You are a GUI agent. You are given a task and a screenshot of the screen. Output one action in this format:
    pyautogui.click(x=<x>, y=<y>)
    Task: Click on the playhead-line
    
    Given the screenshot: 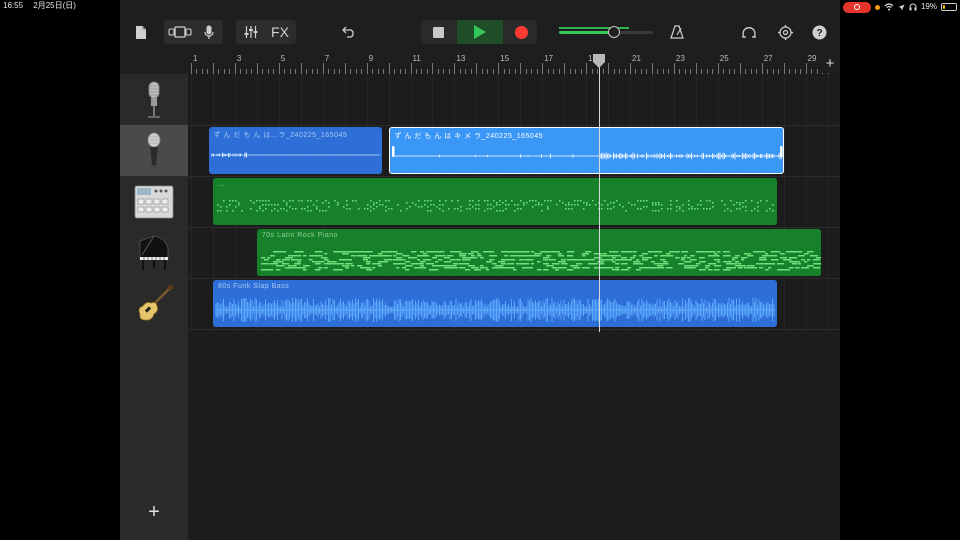 What is the action you would take?
    pyautogui.click(x=600, y=199)
    